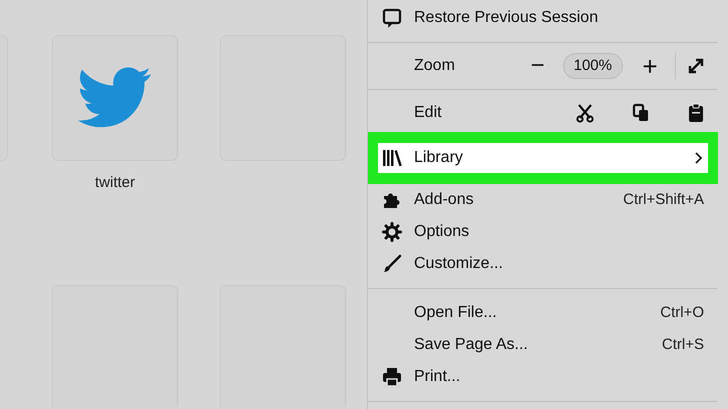 This screenshot has height=409, width=728. I want to click on zoom-label: Zoom, so click(435, 66).